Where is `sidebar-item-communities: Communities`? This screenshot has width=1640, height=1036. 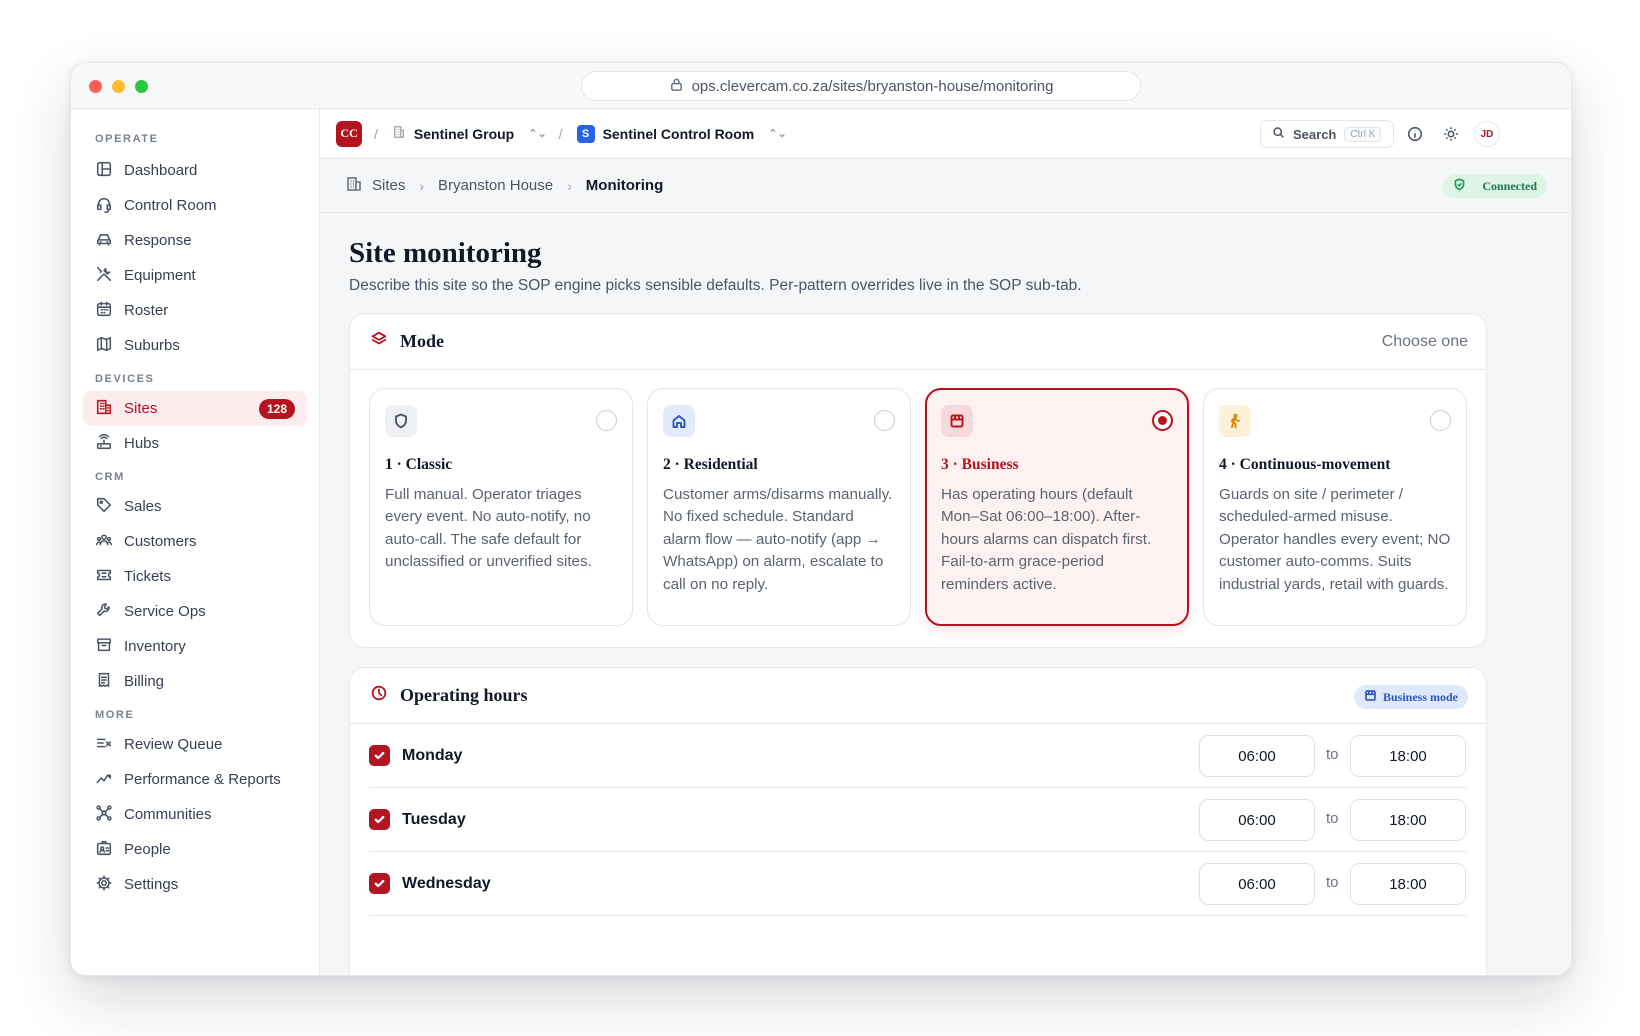
sidebar-item-communities: Communities is located at coordinates (195, 814).